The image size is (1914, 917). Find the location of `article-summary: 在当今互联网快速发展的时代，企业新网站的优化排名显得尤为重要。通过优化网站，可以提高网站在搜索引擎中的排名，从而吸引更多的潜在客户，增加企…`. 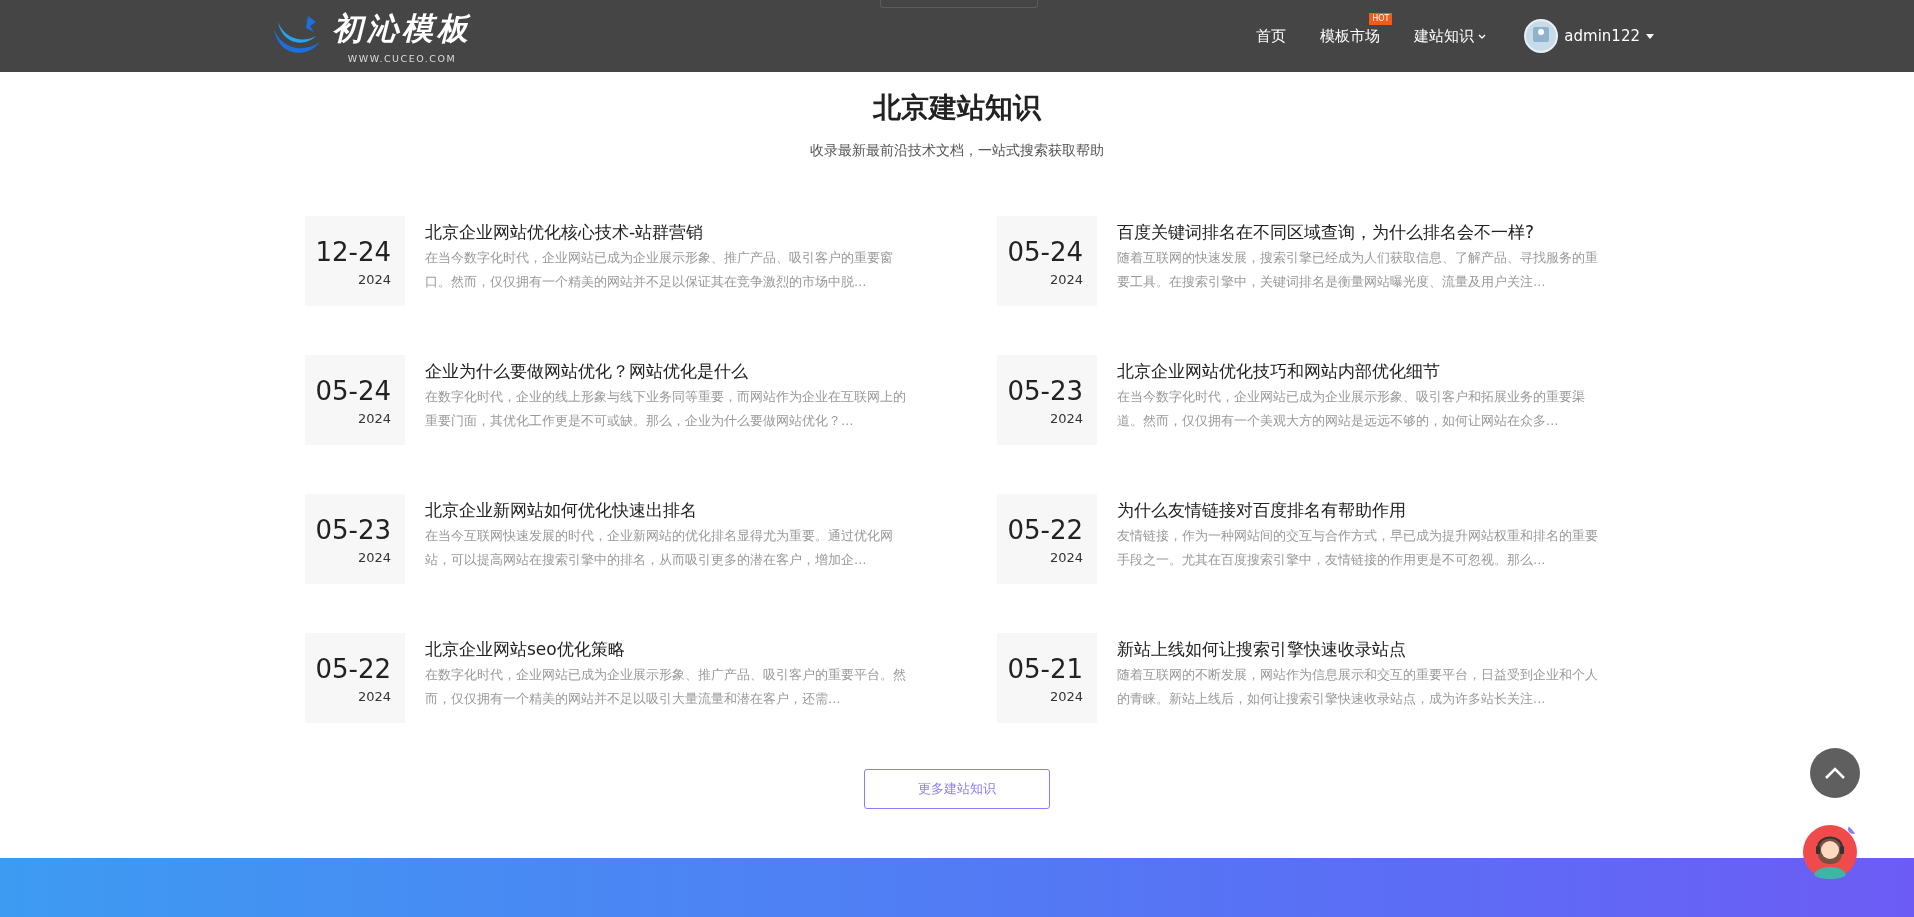

article-summary: 在当今互联网快速发展的时代，企业新网站的优化排名显得尤为重要。通过优化网站，可以提高网站在搜索引擎中的排名，从而吸引更多的潜在客户，增加企… is located at coordinates (659, 548).